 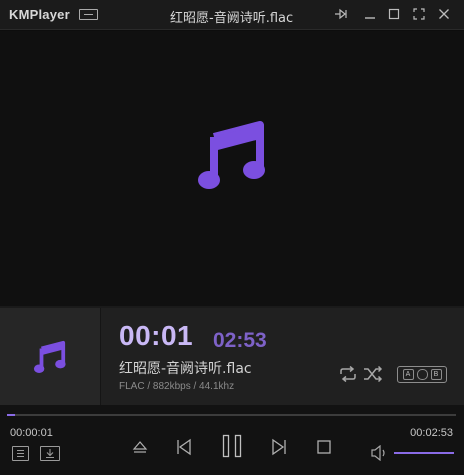 I want to click on repeat-icon, so click(x=348, y=374).